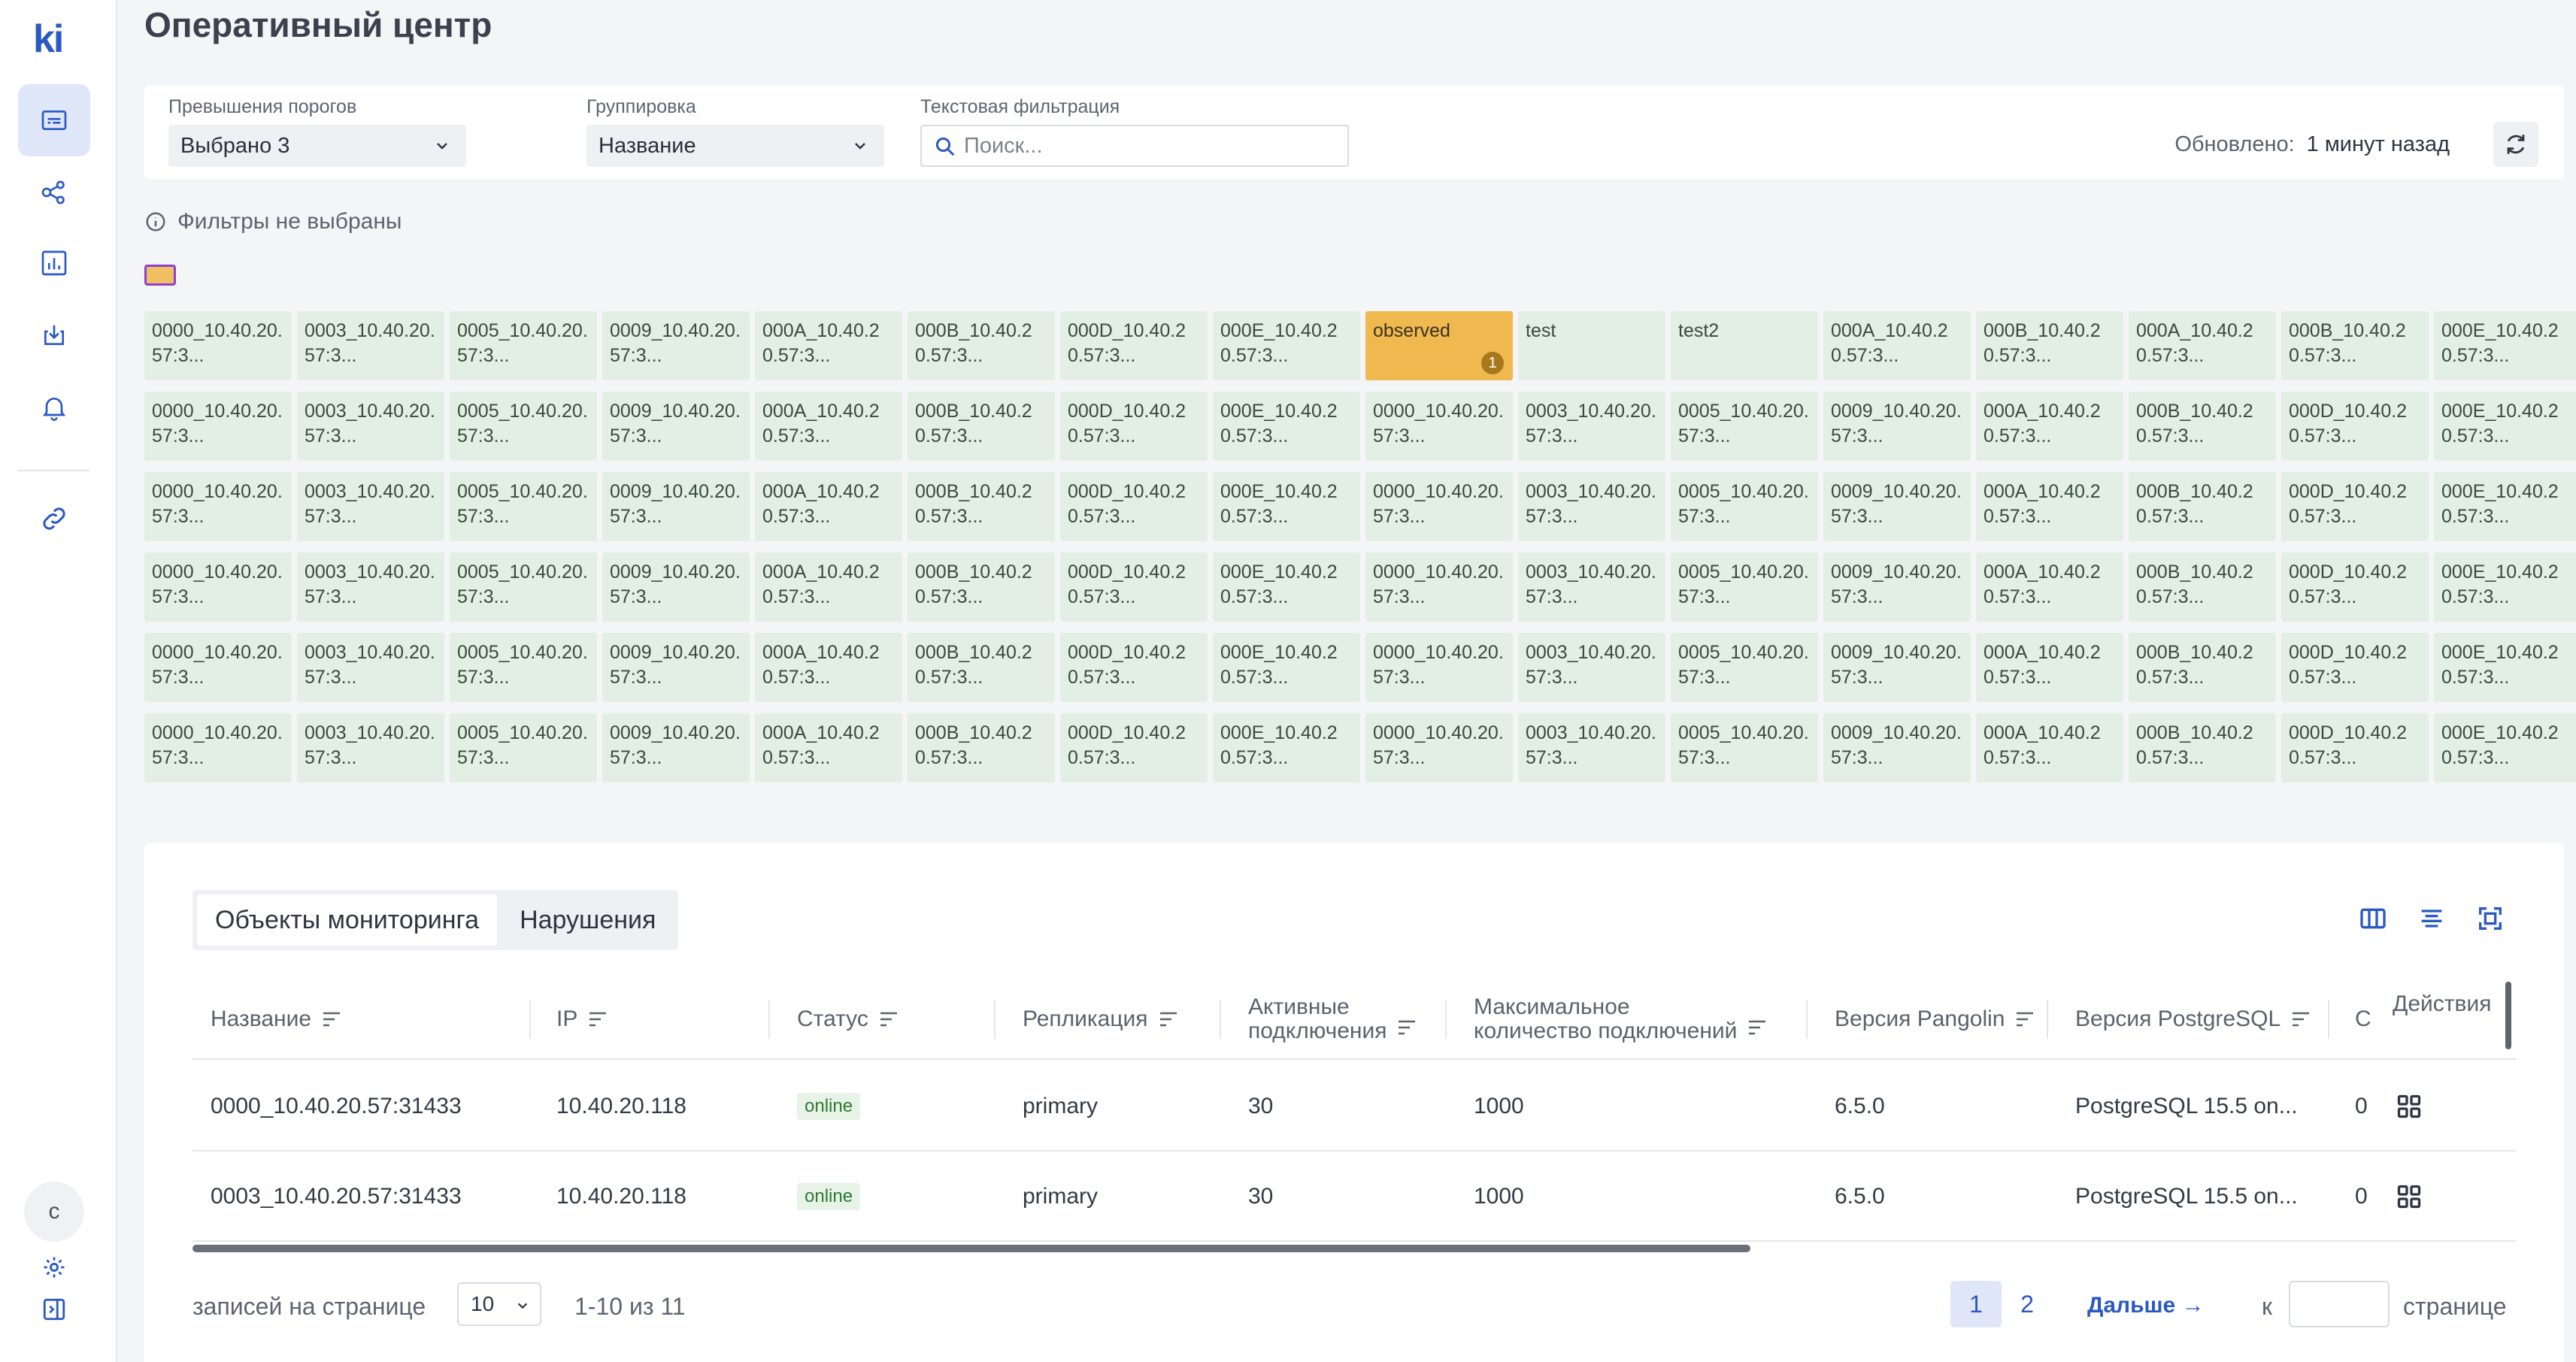 This screenshot has width=2576, height=1362. What do you see at coordinates (347, 920) in the screenshot?
I see `tab-monitoring-objects: Объекты мониторинга` at bounding box center [347, 920].